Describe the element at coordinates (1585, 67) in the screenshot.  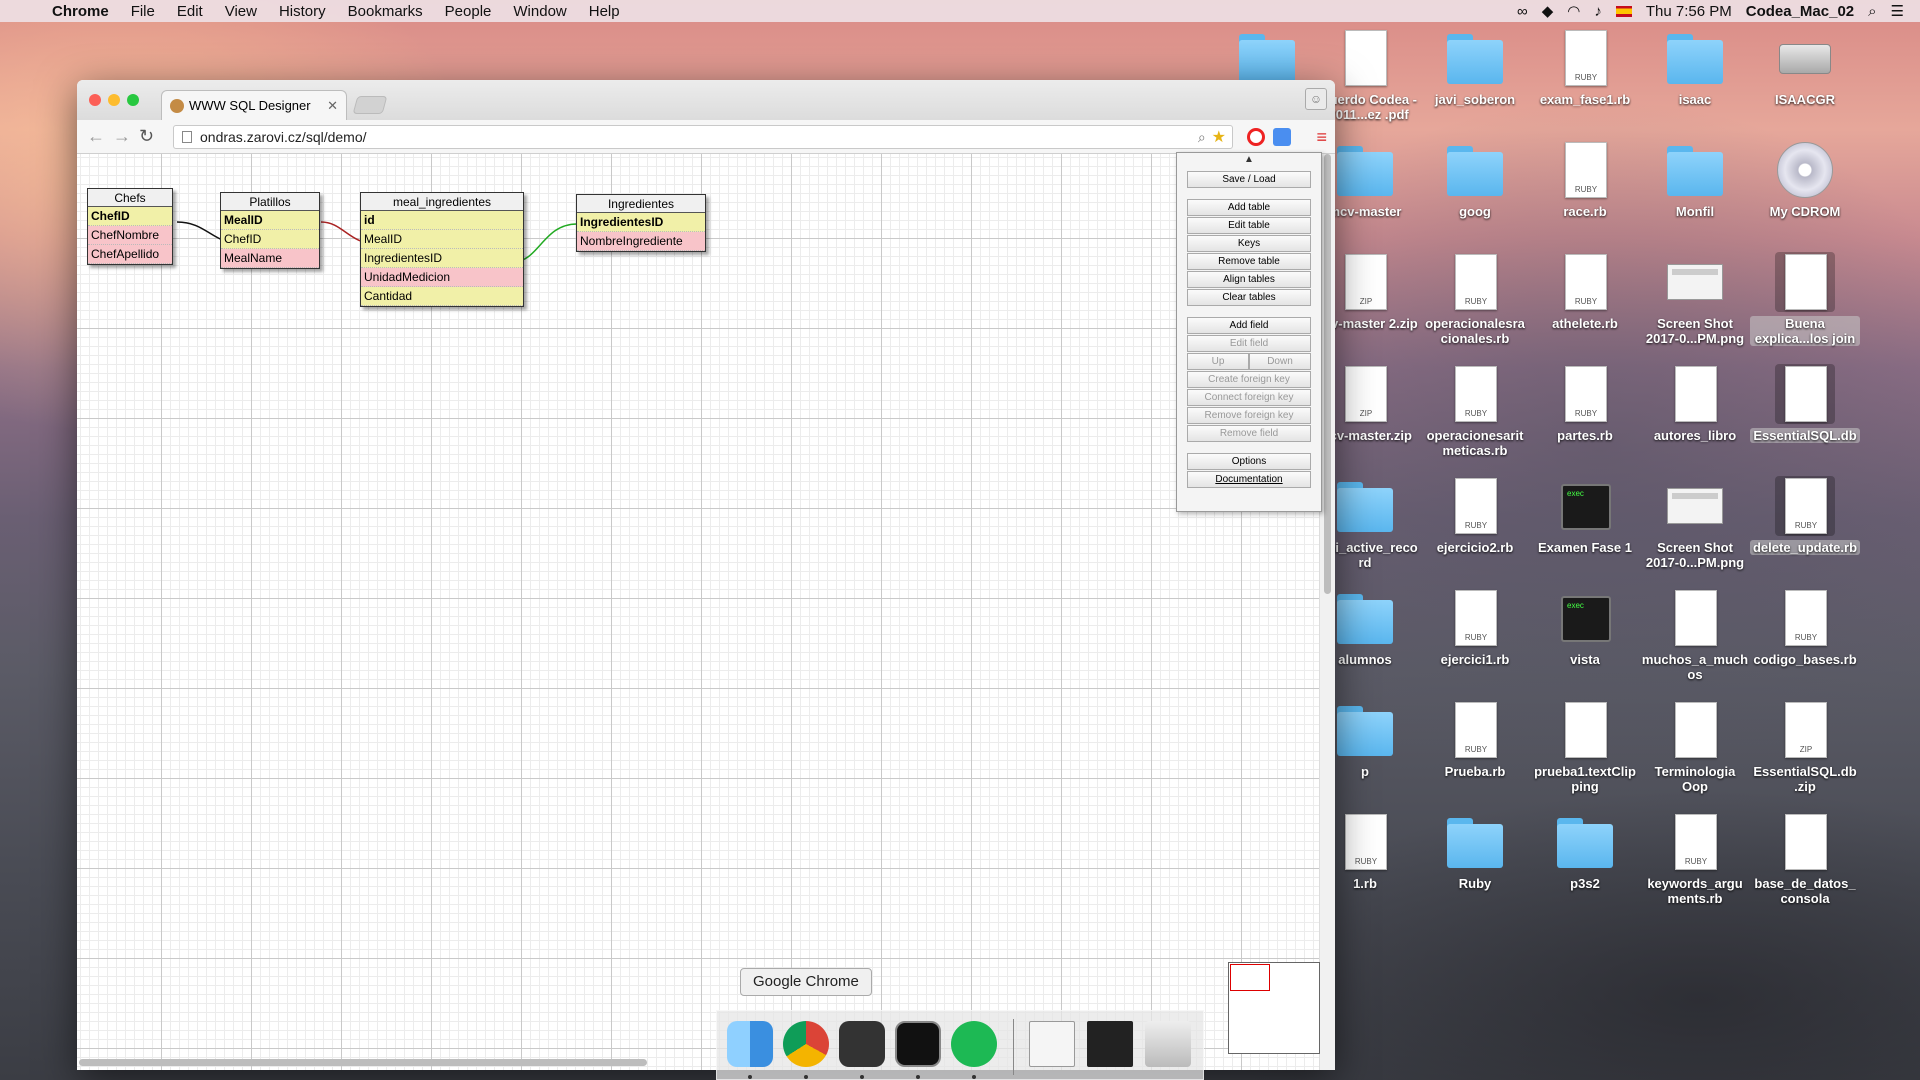
I see `desktop-item: RUBY exam_fase1.rb` at that location.